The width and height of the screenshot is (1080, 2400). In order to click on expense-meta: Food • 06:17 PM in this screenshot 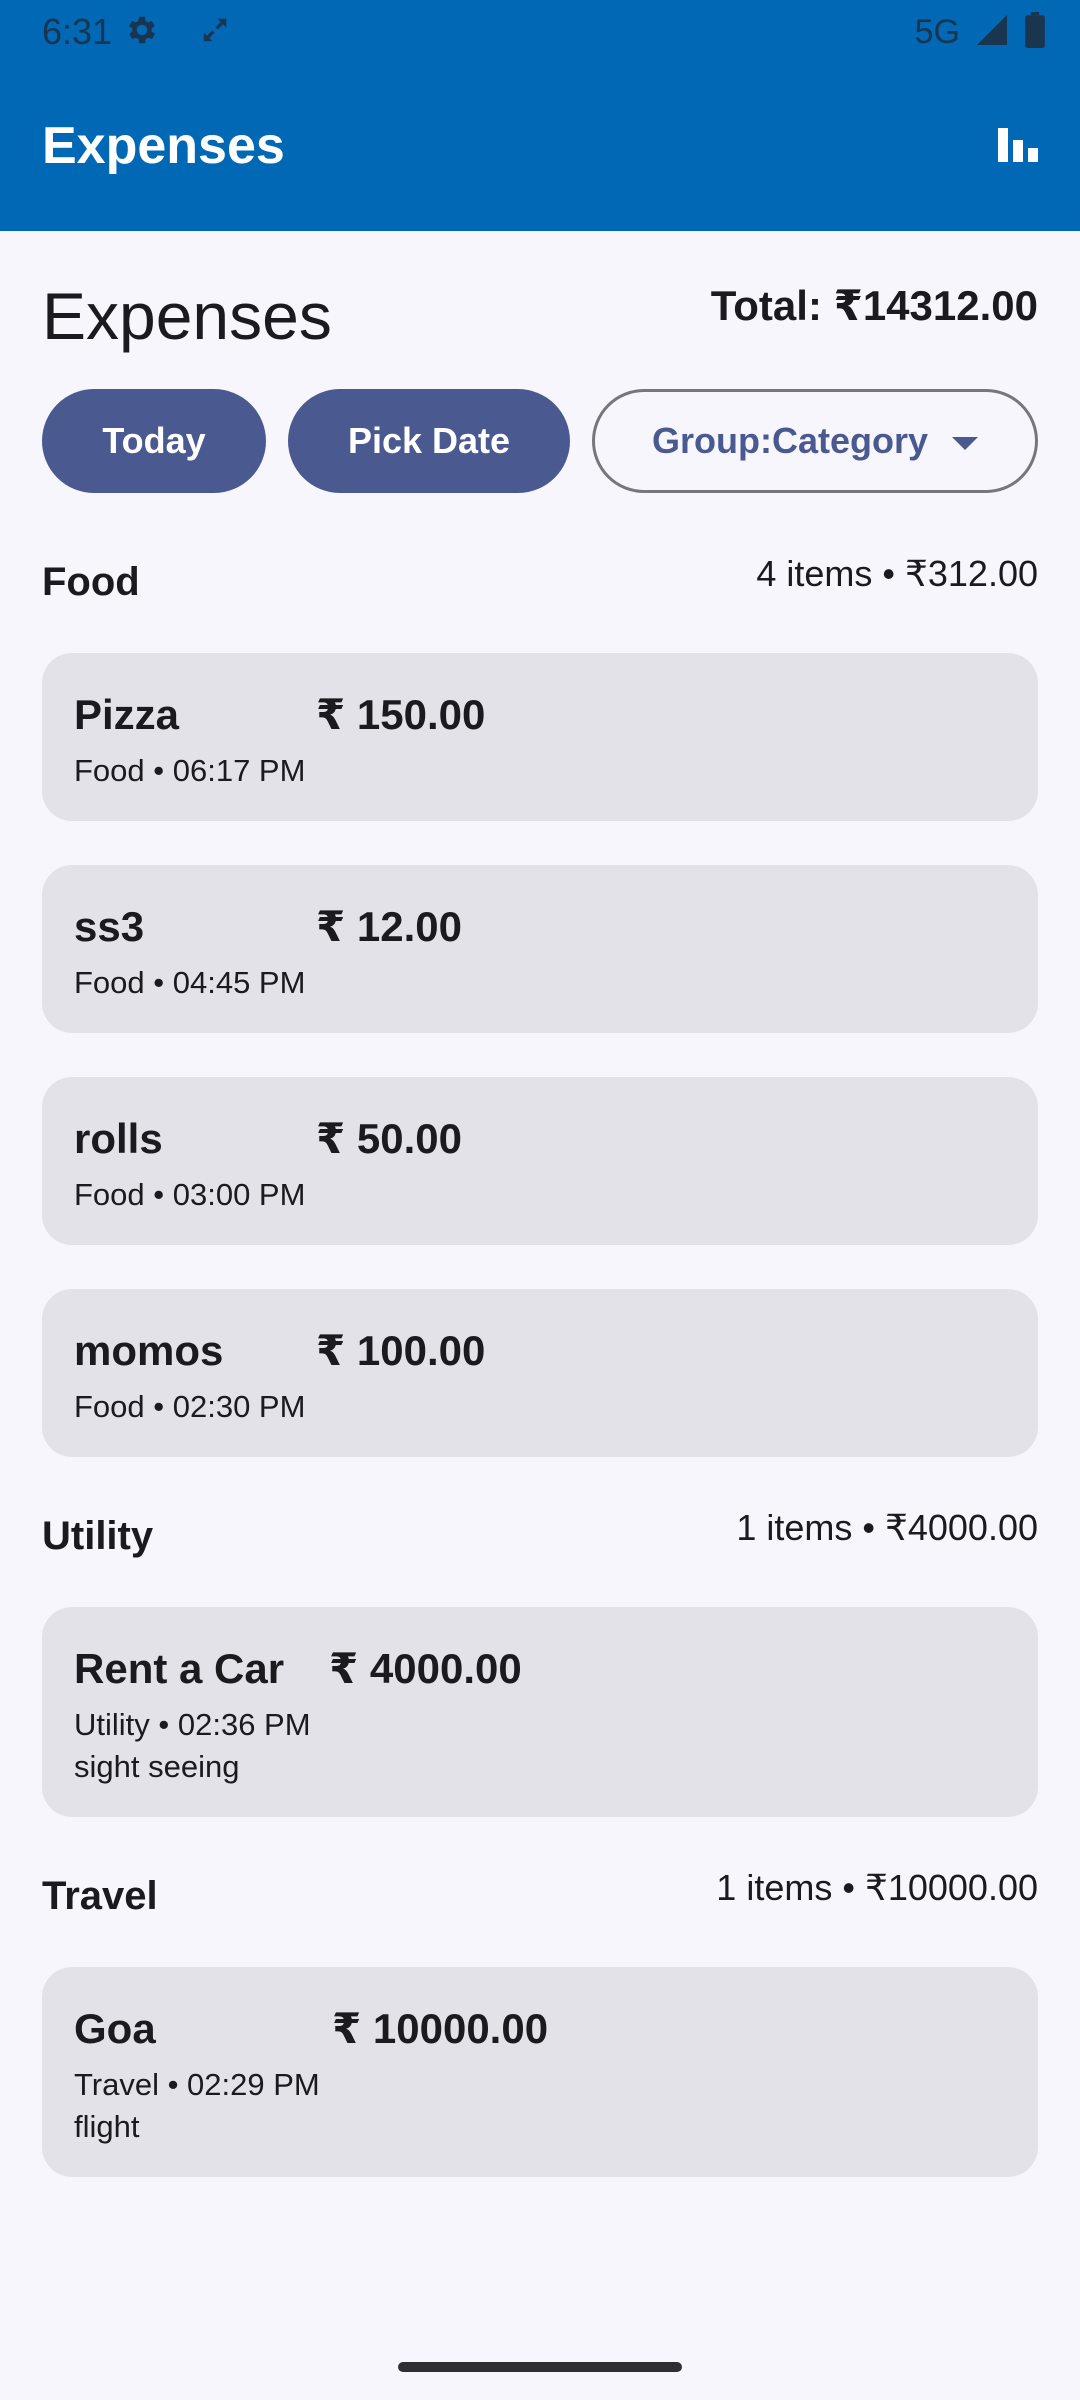, I will do `click(190, 770)`.